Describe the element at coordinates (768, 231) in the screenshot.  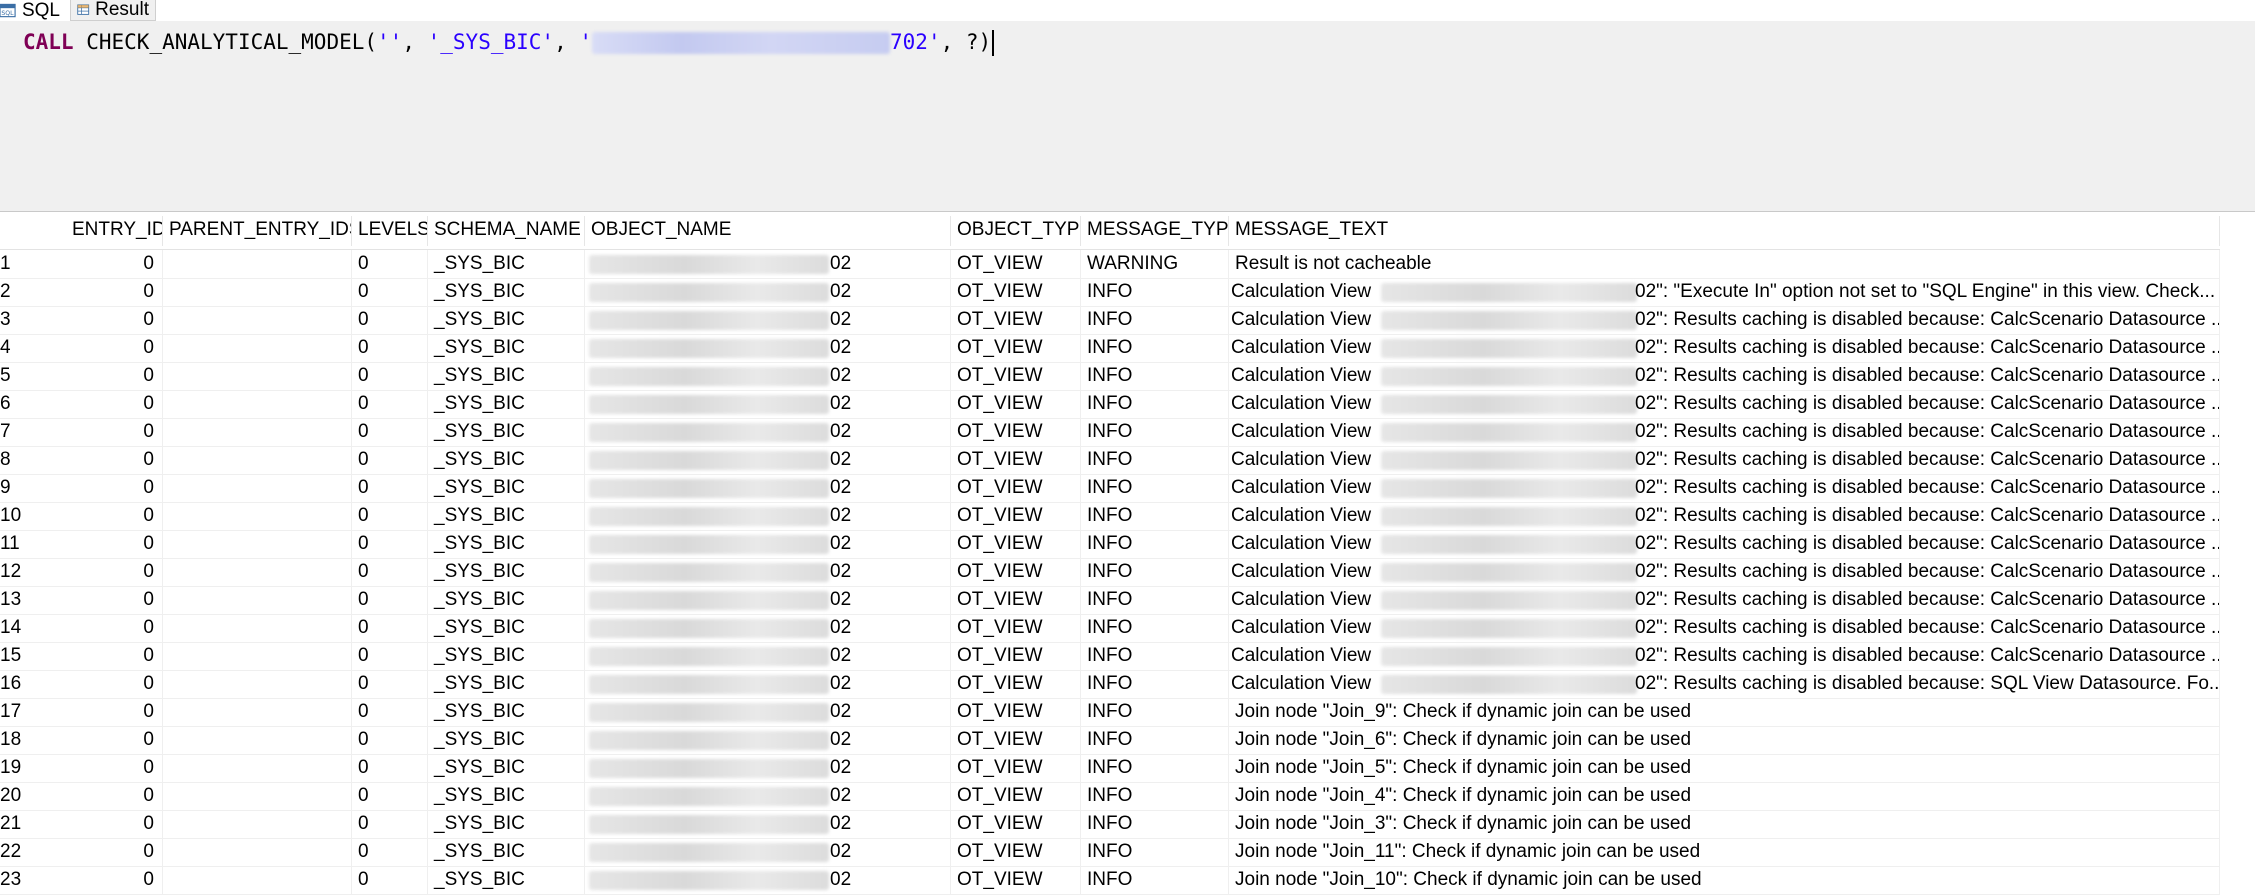
I see `col-header-object-name: OBJECT_NAME` at that location.